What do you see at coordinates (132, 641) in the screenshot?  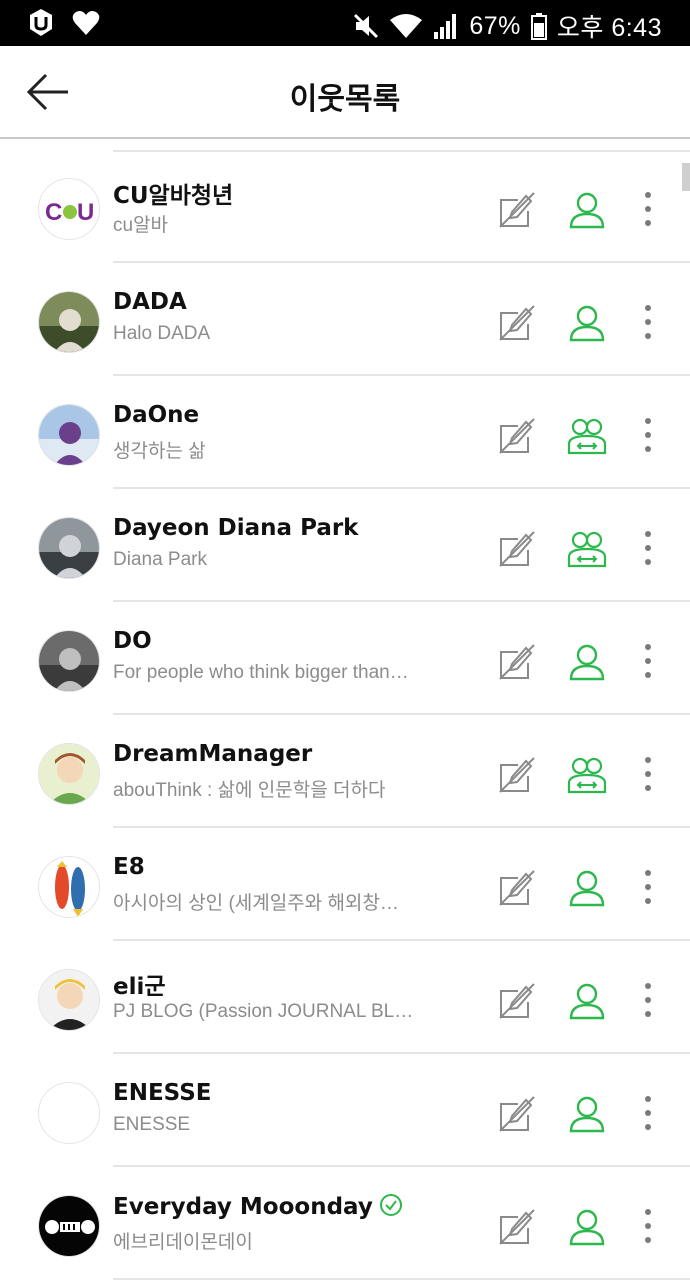 I see `neighbor-name: DO` at bounding box center [132, 641].